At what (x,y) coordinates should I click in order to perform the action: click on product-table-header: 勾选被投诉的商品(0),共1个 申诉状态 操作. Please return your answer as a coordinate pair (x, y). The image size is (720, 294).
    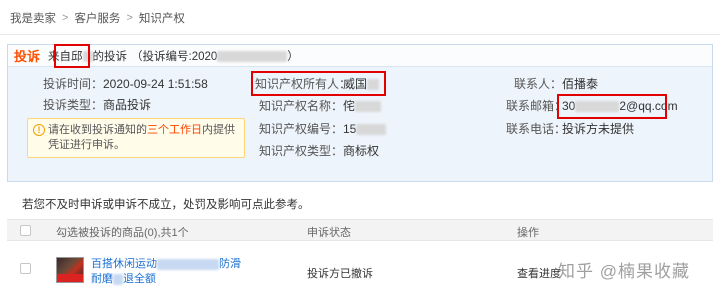
    Looking at the image, I should click on (360, 230).